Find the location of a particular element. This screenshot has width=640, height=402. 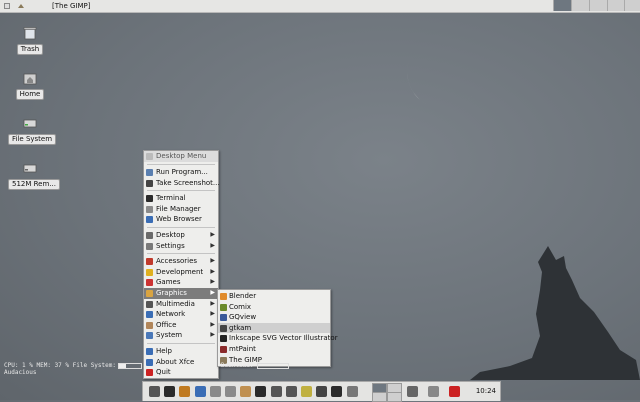

terminal-icon is located at coordinates (149, 199).